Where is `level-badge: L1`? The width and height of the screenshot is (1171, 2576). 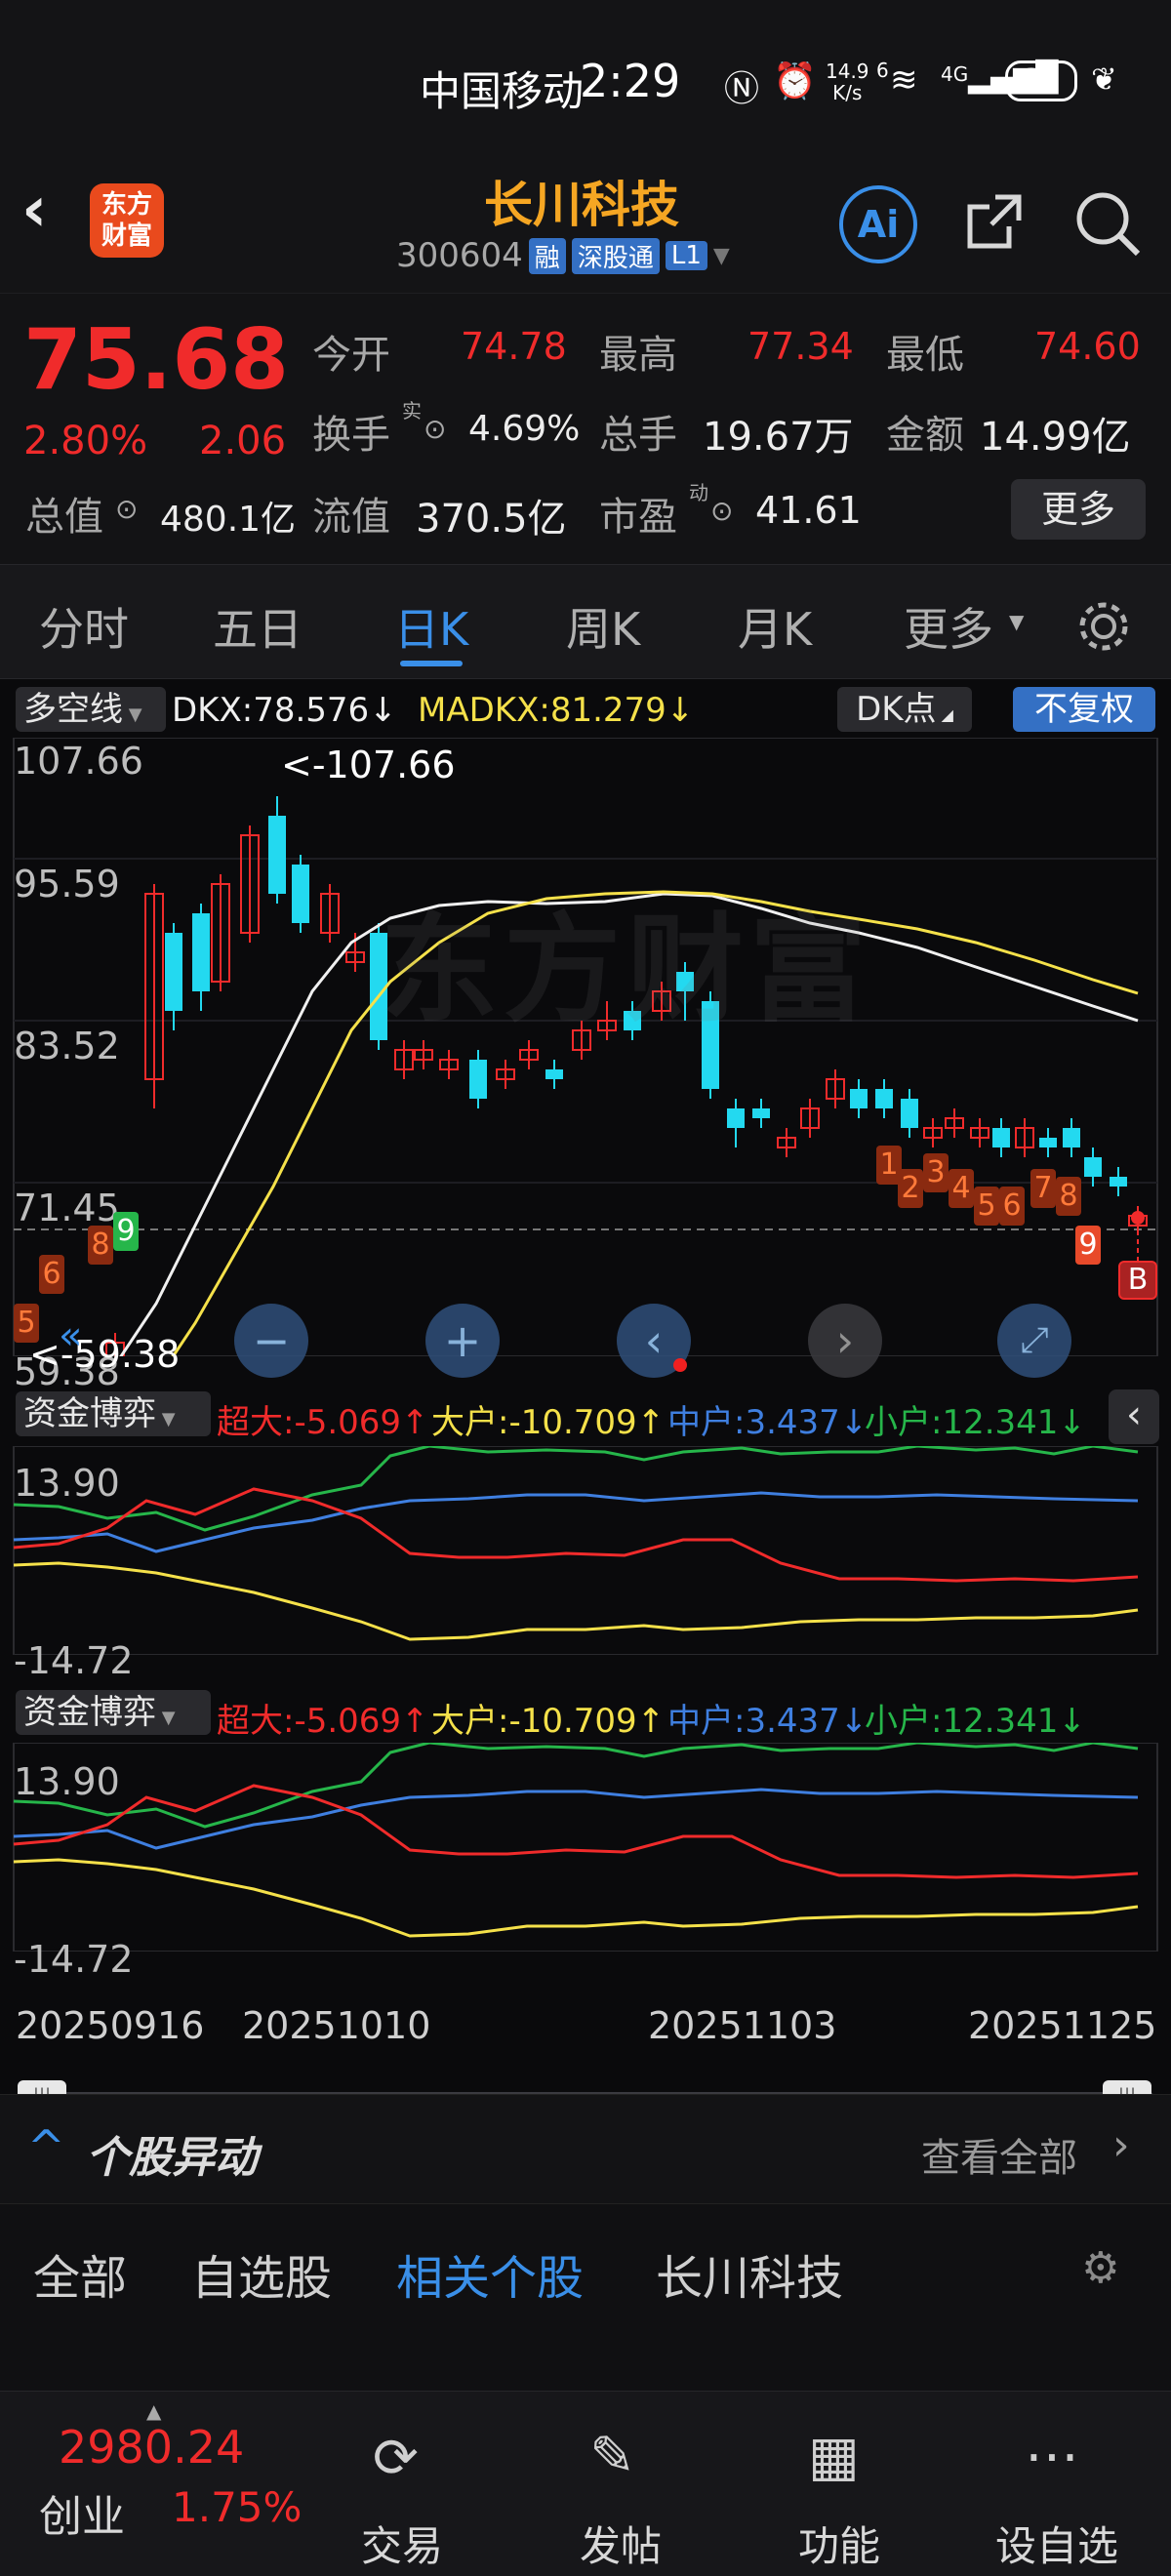 level-badge: L1 is located at coordinates (686, 256).